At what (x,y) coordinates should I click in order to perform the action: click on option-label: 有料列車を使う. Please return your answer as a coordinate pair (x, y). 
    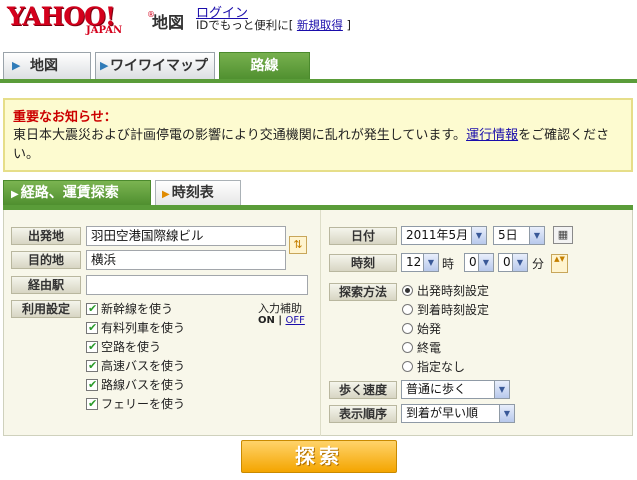
    Looking at the image, I should click on (143, 328).